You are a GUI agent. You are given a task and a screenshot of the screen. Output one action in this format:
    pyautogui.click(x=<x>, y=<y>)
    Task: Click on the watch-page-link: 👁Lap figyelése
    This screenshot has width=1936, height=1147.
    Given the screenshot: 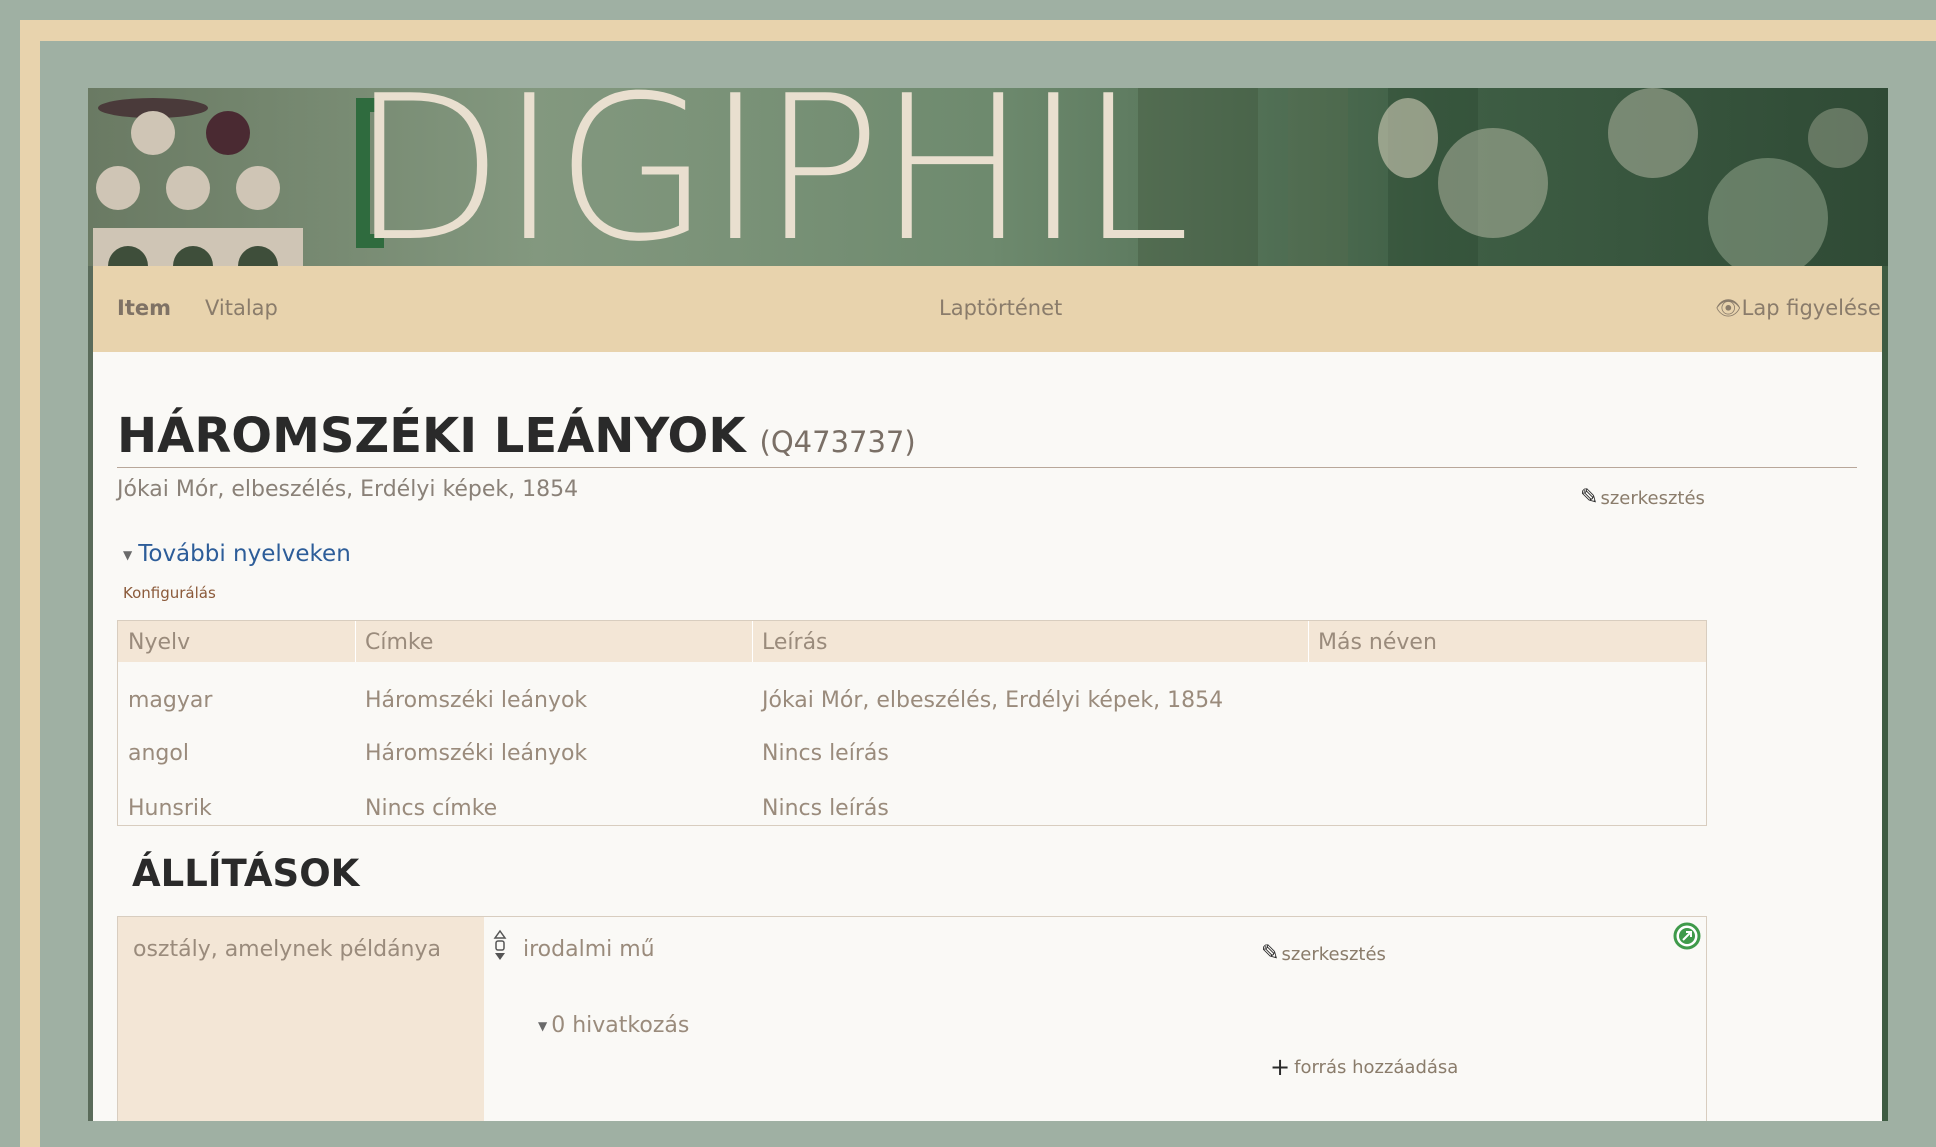 What is the action you would take?
    pyautogui.click(x=1798, y=308)
    